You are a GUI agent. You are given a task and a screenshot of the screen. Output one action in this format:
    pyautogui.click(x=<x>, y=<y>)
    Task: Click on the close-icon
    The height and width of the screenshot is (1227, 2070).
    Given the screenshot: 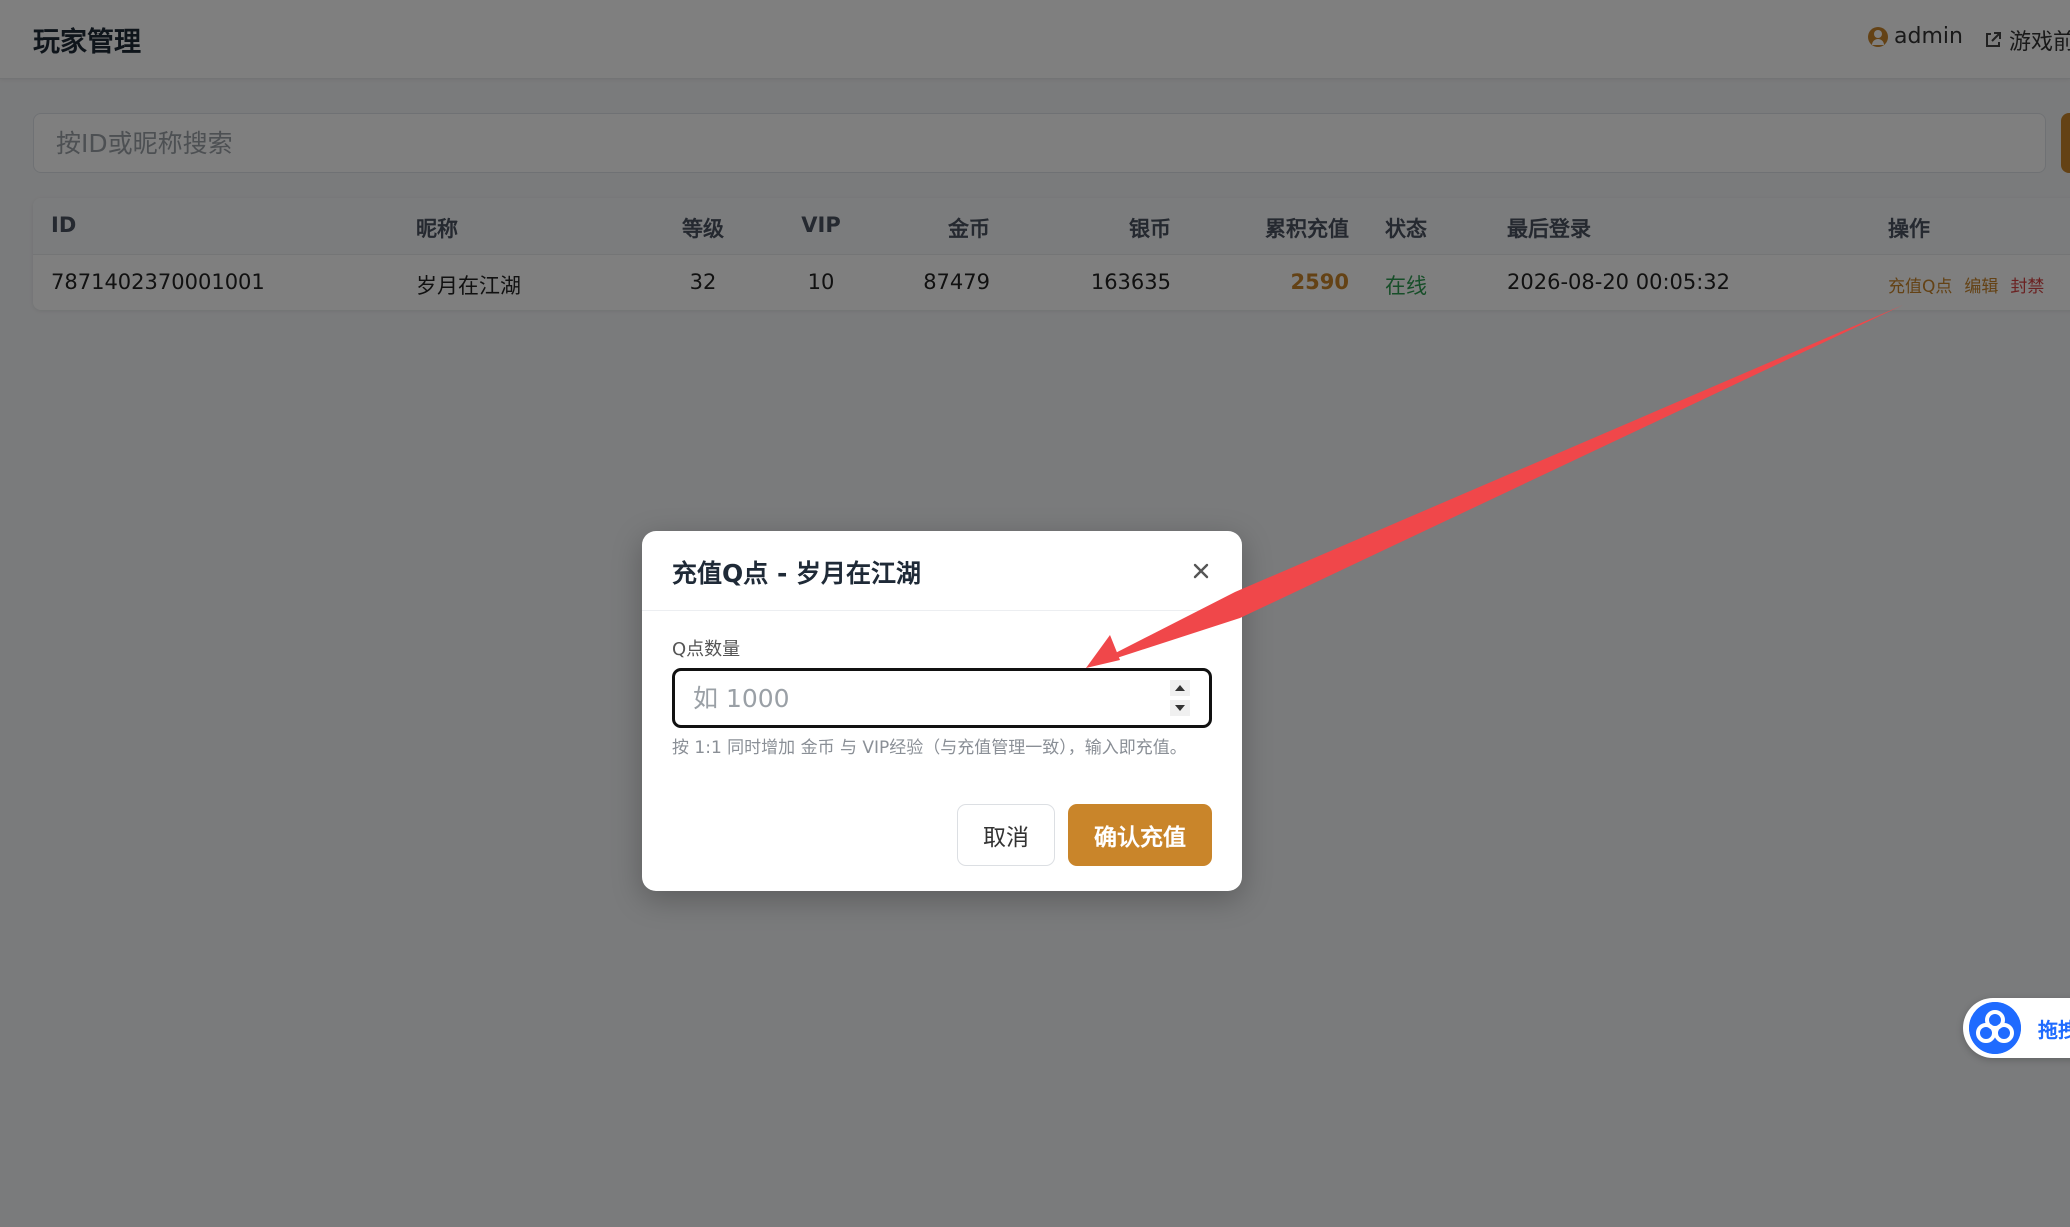 What is the action you would take?
    pyautogui.click(x=1201, y=571)
    